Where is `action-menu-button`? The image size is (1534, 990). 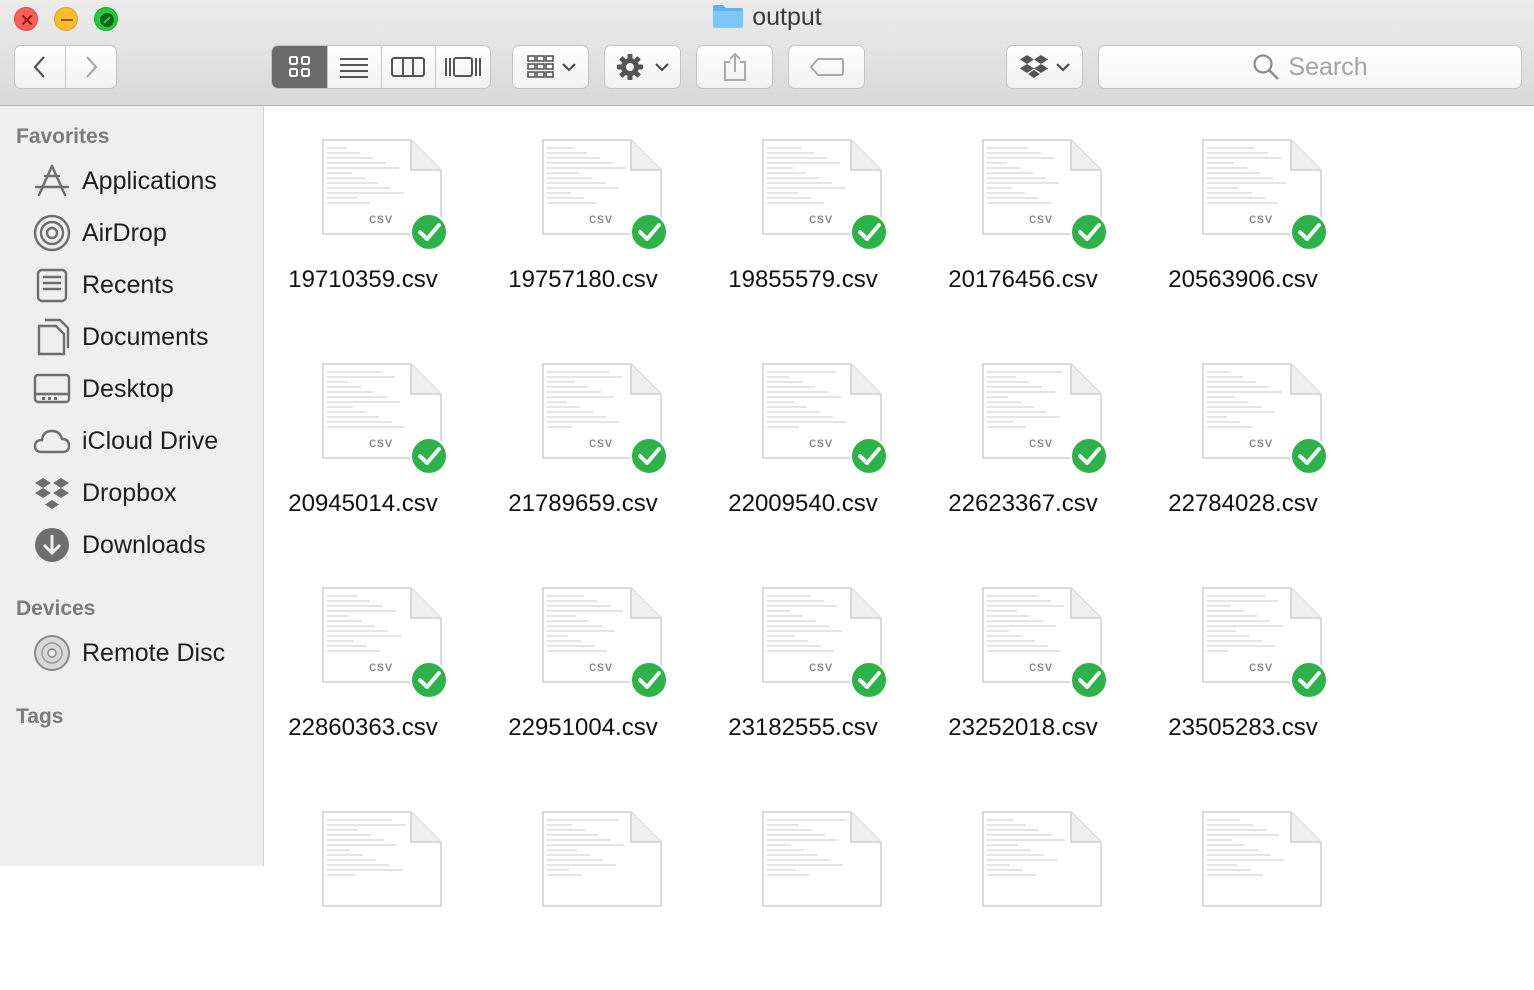
action-menu-button is located at coordinates (642, 67).